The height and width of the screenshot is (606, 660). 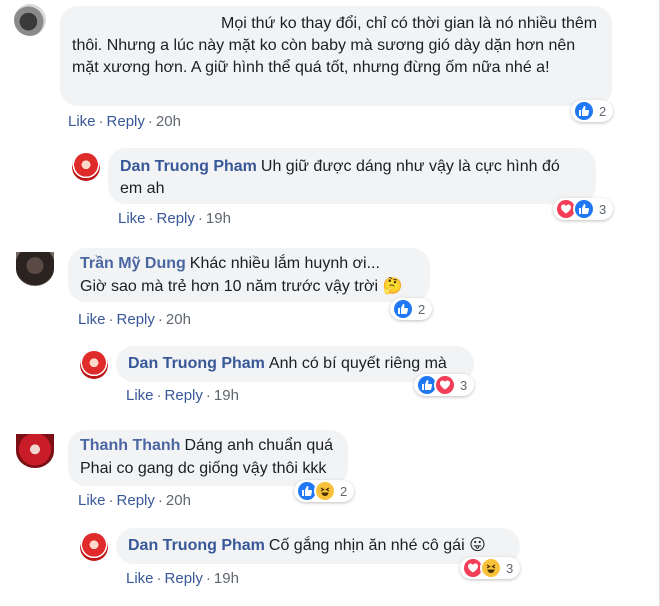 I want to click on comment-text: Phai co gang dc giống vậy thôi kkk, so click(x=203, y=468).